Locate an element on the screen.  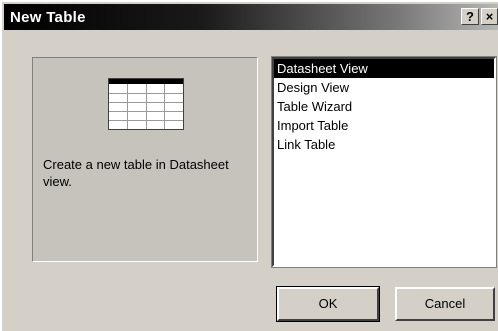
table-grid-icon is located at coordinates (146, 104).